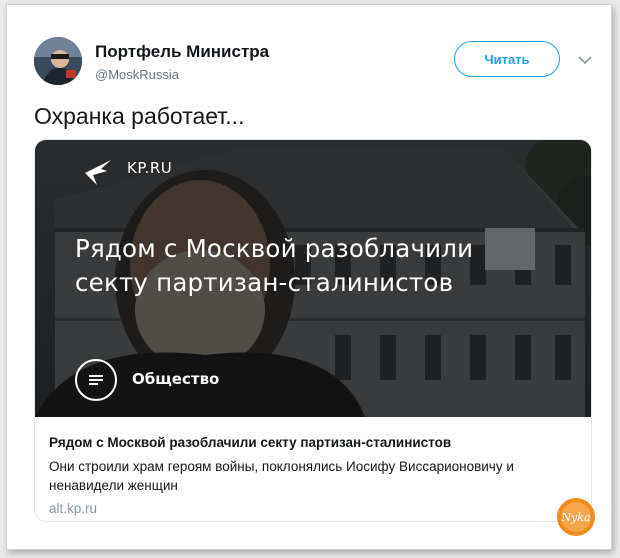  I want to click on avatar, so click(58, 61).